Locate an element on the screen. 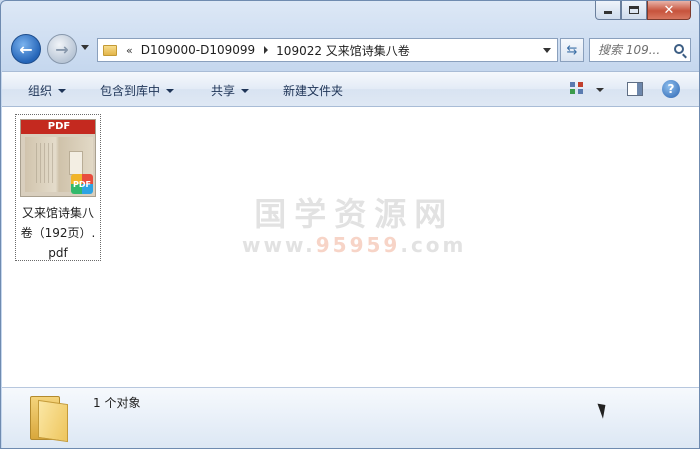 The image size is (700, 449). caption-buttons: ✕ is located at coordinates (643, 10).